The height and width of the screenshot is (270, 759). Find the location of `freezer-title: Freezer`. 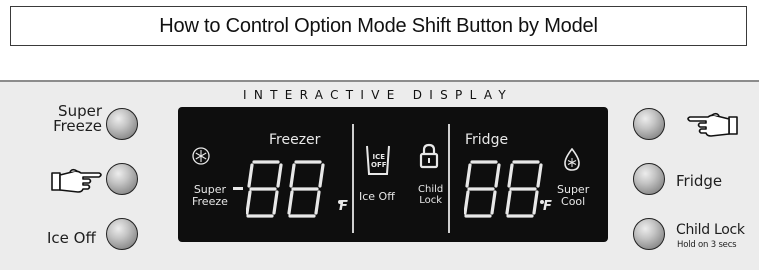

freezer-title: Freezer is located at coordinates (295, 140).